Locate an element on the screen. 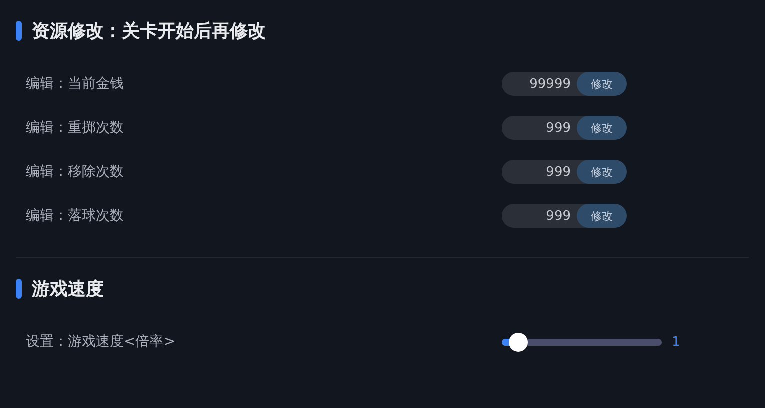  setting-label: 编辑：落球次数 is located at coordinates (75, 216).